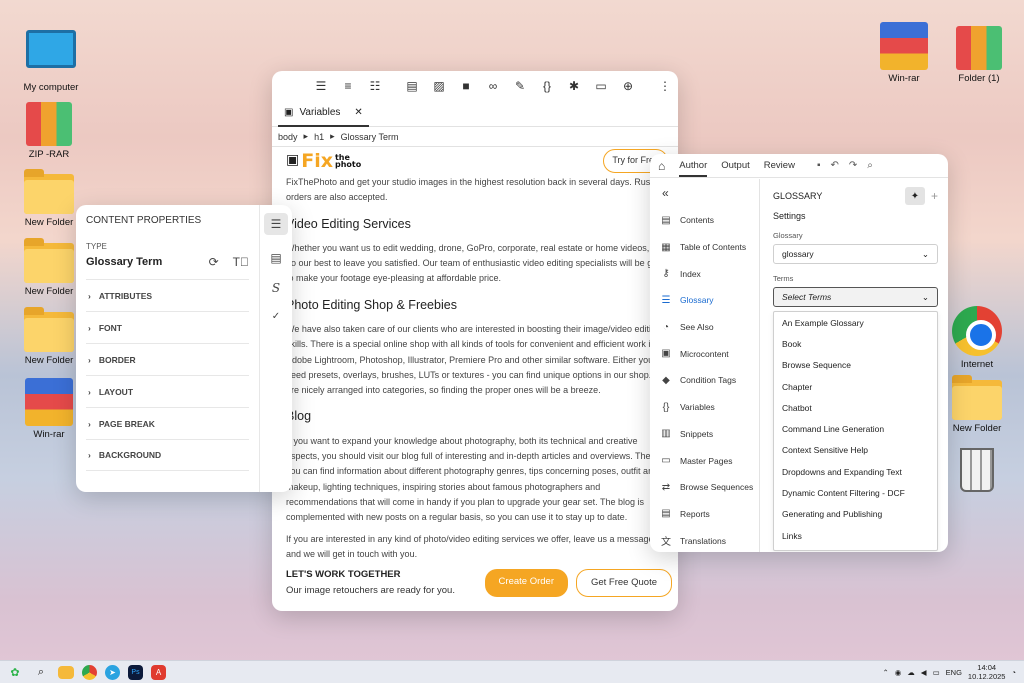  Describe the element at coordinates (914, 196) in the screenshot. I see `magic-wand-icon: ✦` at that location.